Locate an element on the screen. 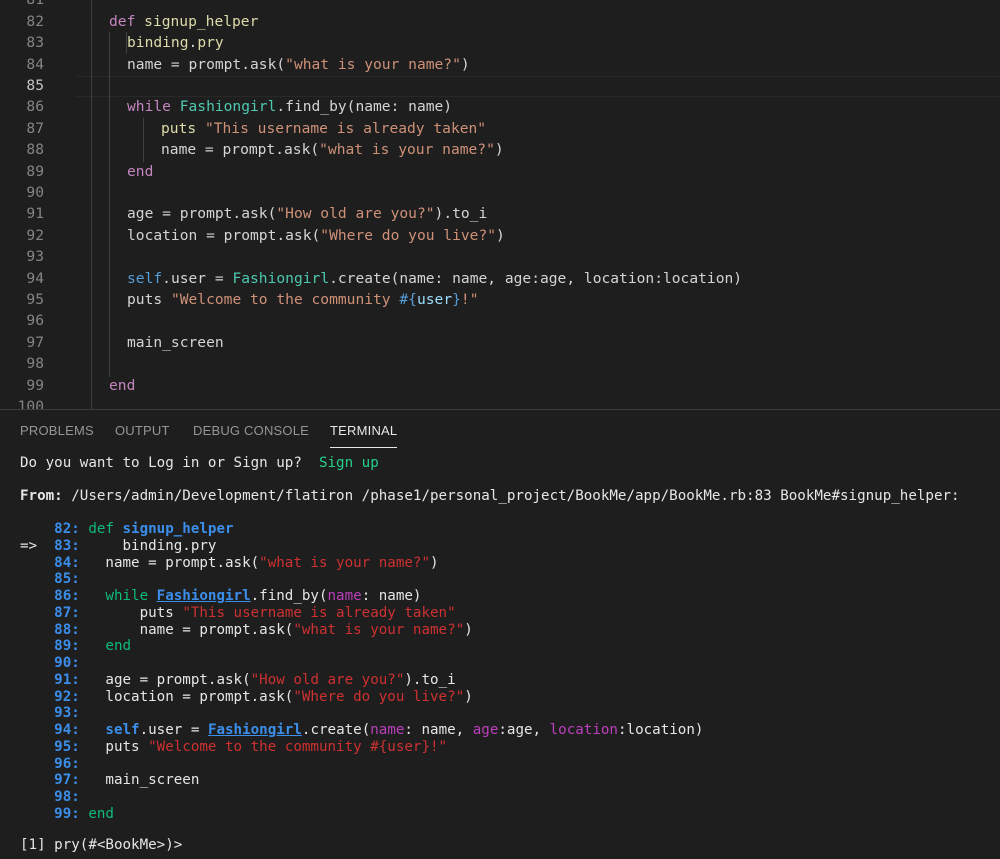 This screenshot has width=1000, height=859. code-token: main_screen is located at coordinates (175, 342).